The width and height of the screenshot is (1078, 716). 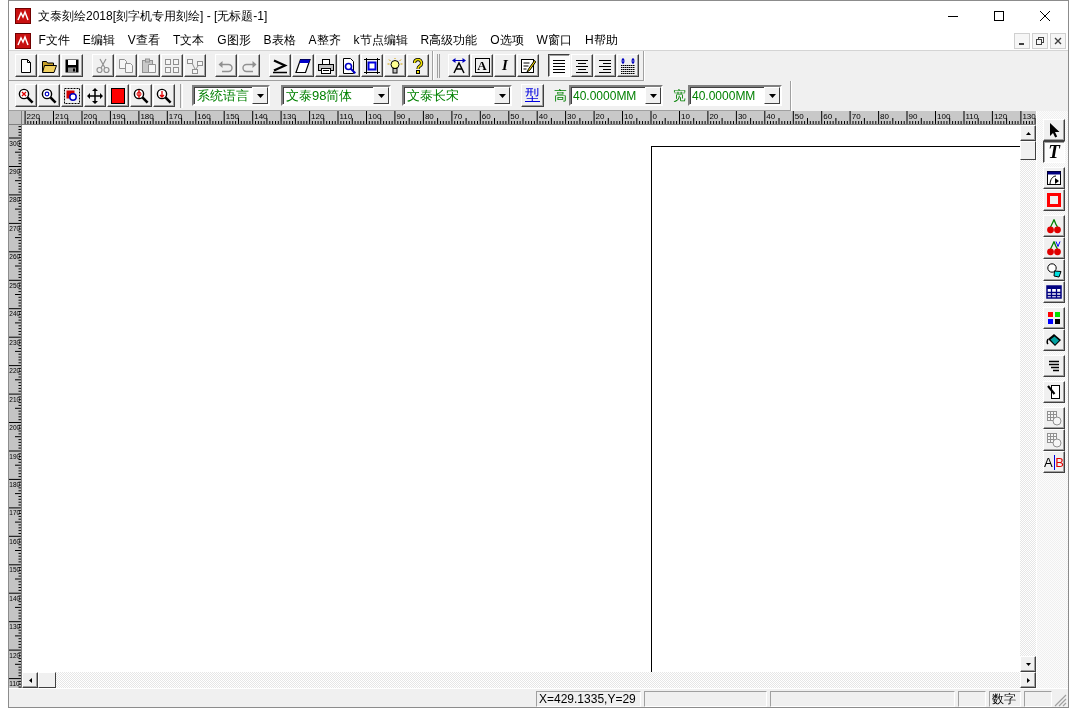 I want to click on menu-item: R高级功能, so click(x=449, y=40).